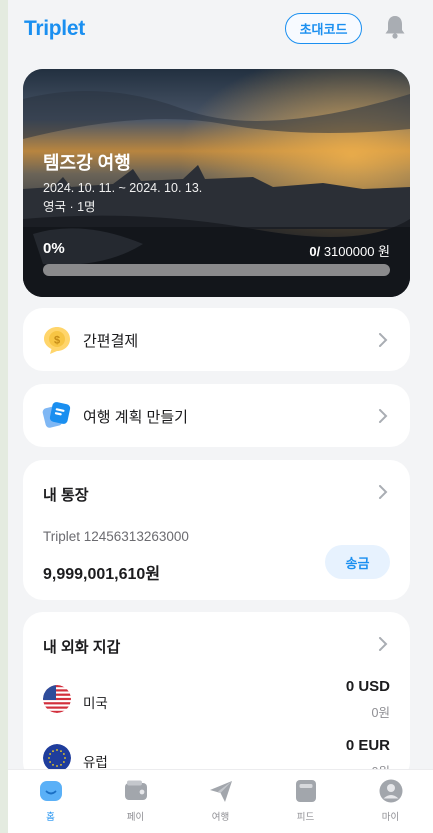 This screenshot has height=833, width=433. I want to click on bottom-tab-bar: 홈 페이 여행 피드 마이, so click(220, 801).